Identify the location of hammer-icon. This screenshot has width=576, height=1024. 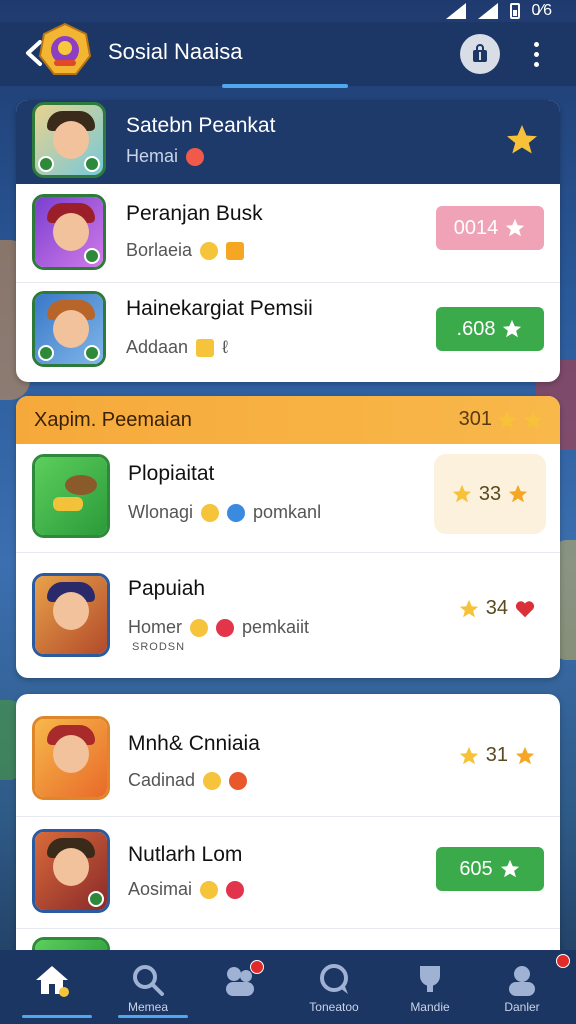
(75, 493).